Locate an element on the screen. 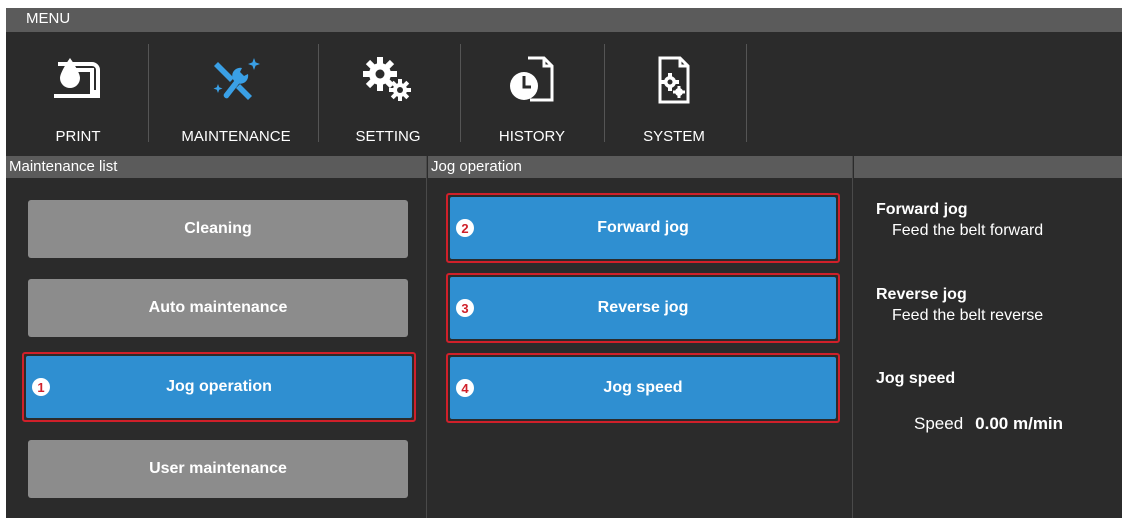 Image resolution: width=1122 pixels, height=518 pixels. reverse-jog-button: 3 Reverse jog is located at coordinates (643, 308).